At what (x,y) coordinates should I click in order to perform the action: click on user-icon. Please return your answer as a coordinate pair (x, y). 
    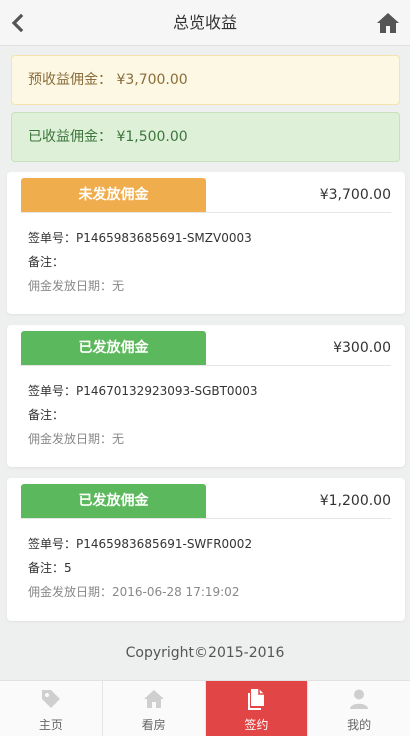
    Looking at the image, I should click on (359, 699).